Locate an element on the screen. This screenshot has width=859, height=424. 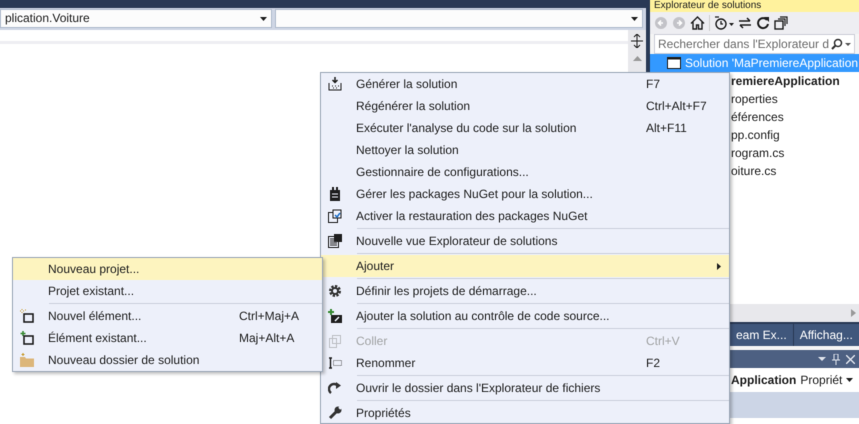
wrench-icon is located at coordinates (335, 413).